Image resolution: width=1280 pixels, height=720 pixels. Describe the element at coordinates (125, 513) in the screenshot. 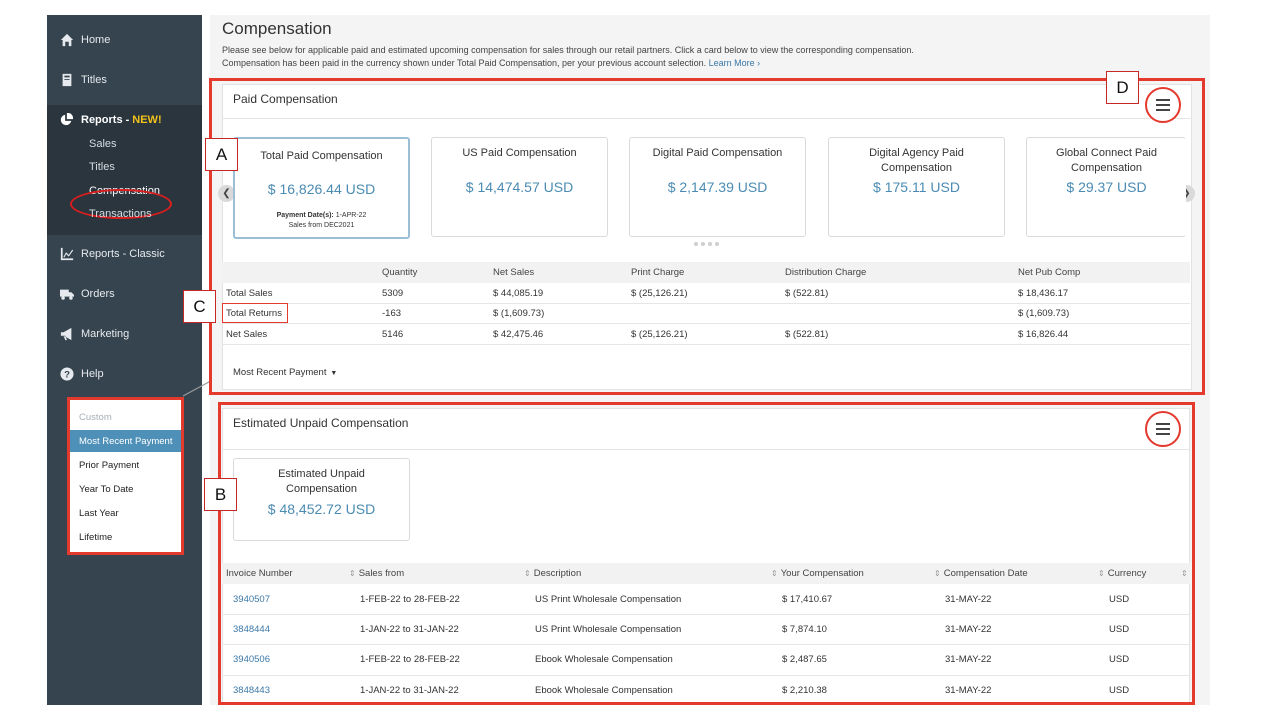

I see `dropdown-option-last-year: Last Year` at that location.